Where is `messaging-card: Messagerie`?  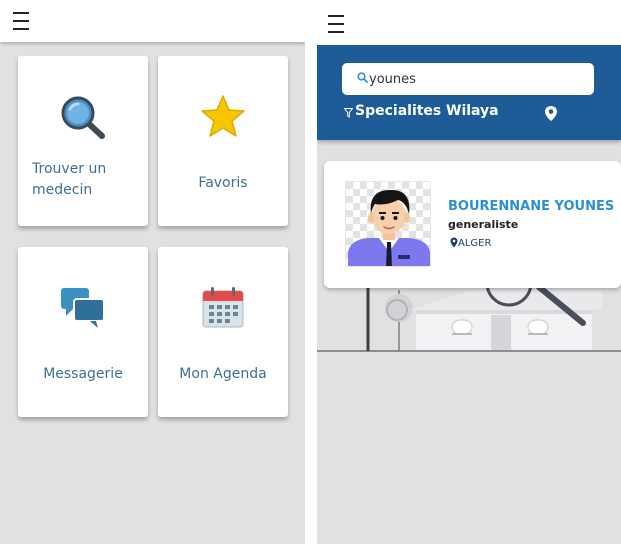 messaging-card: Messagerie is located at coordinates (83, 332).